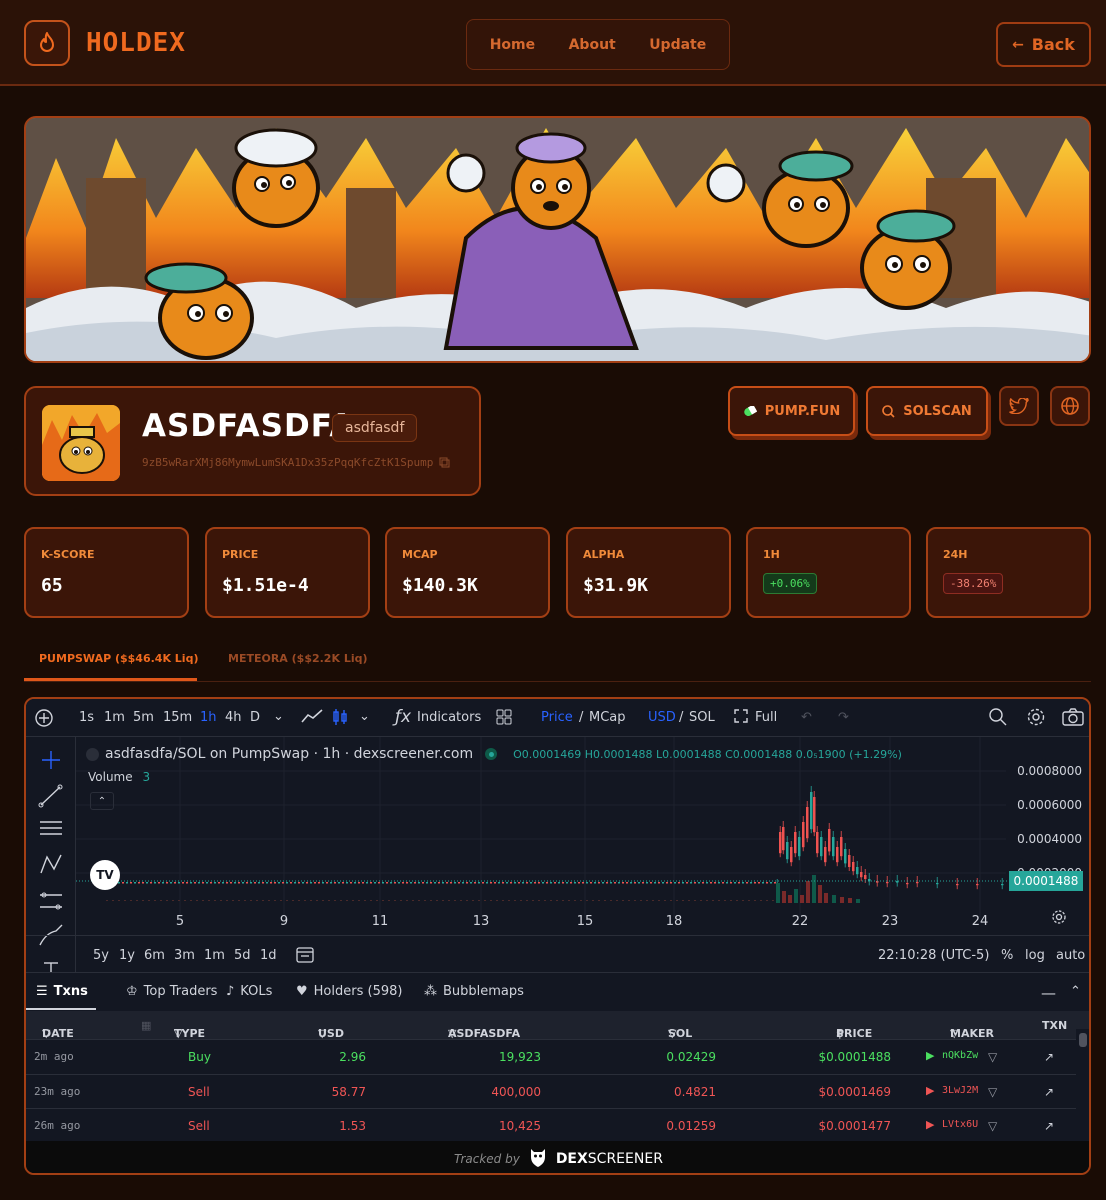 This screenshot has width=1106, height=1200. Describe the element at coordinates (474, 991) in the screenshot. I see `tab-bubblemaps: ⁂ Bubblemaps` at that location.